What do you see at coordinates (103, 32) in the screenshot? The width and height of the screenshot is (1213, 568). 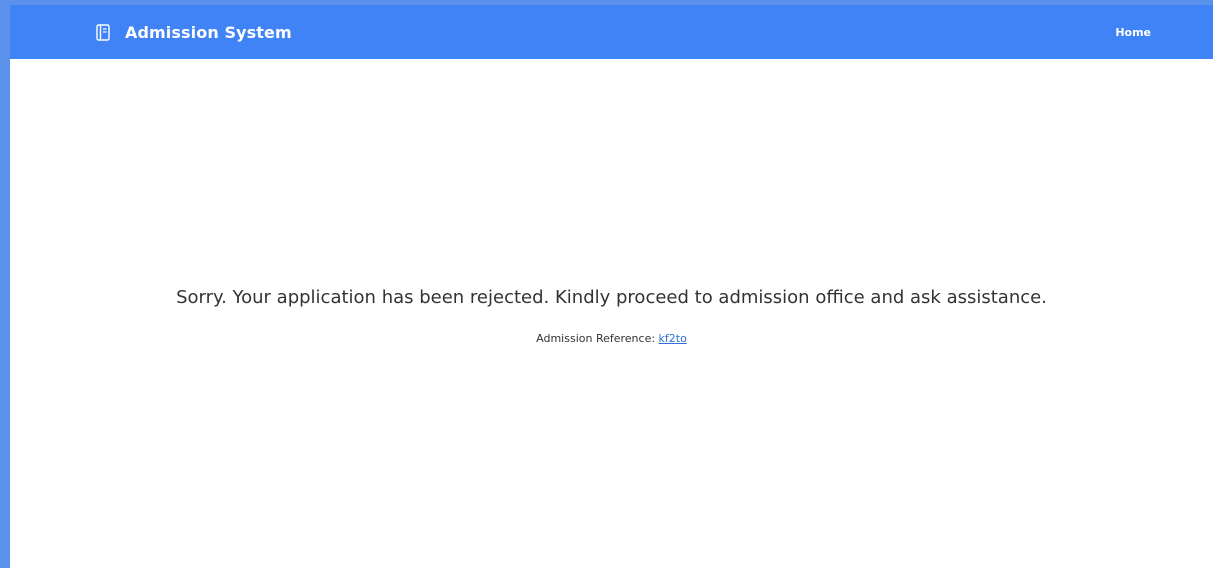 I see `book-icon` at bounding box center [103, 32].